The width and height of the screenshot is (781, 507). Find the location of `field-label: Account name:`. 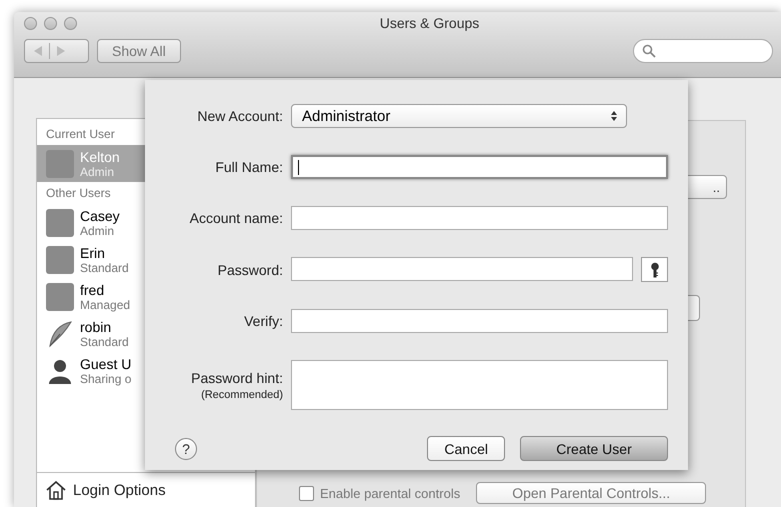

field-label: Account name: is located at coordinates (235, 218).